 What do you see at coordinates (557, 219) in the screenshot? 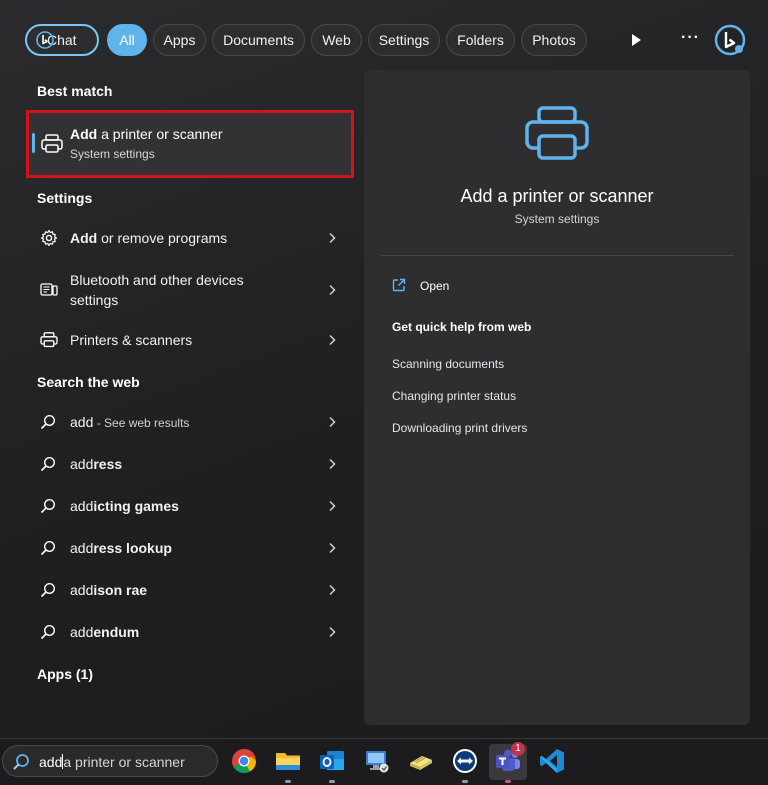
I see `preview-subtitle: System settings` at bounding box center [557, 219].